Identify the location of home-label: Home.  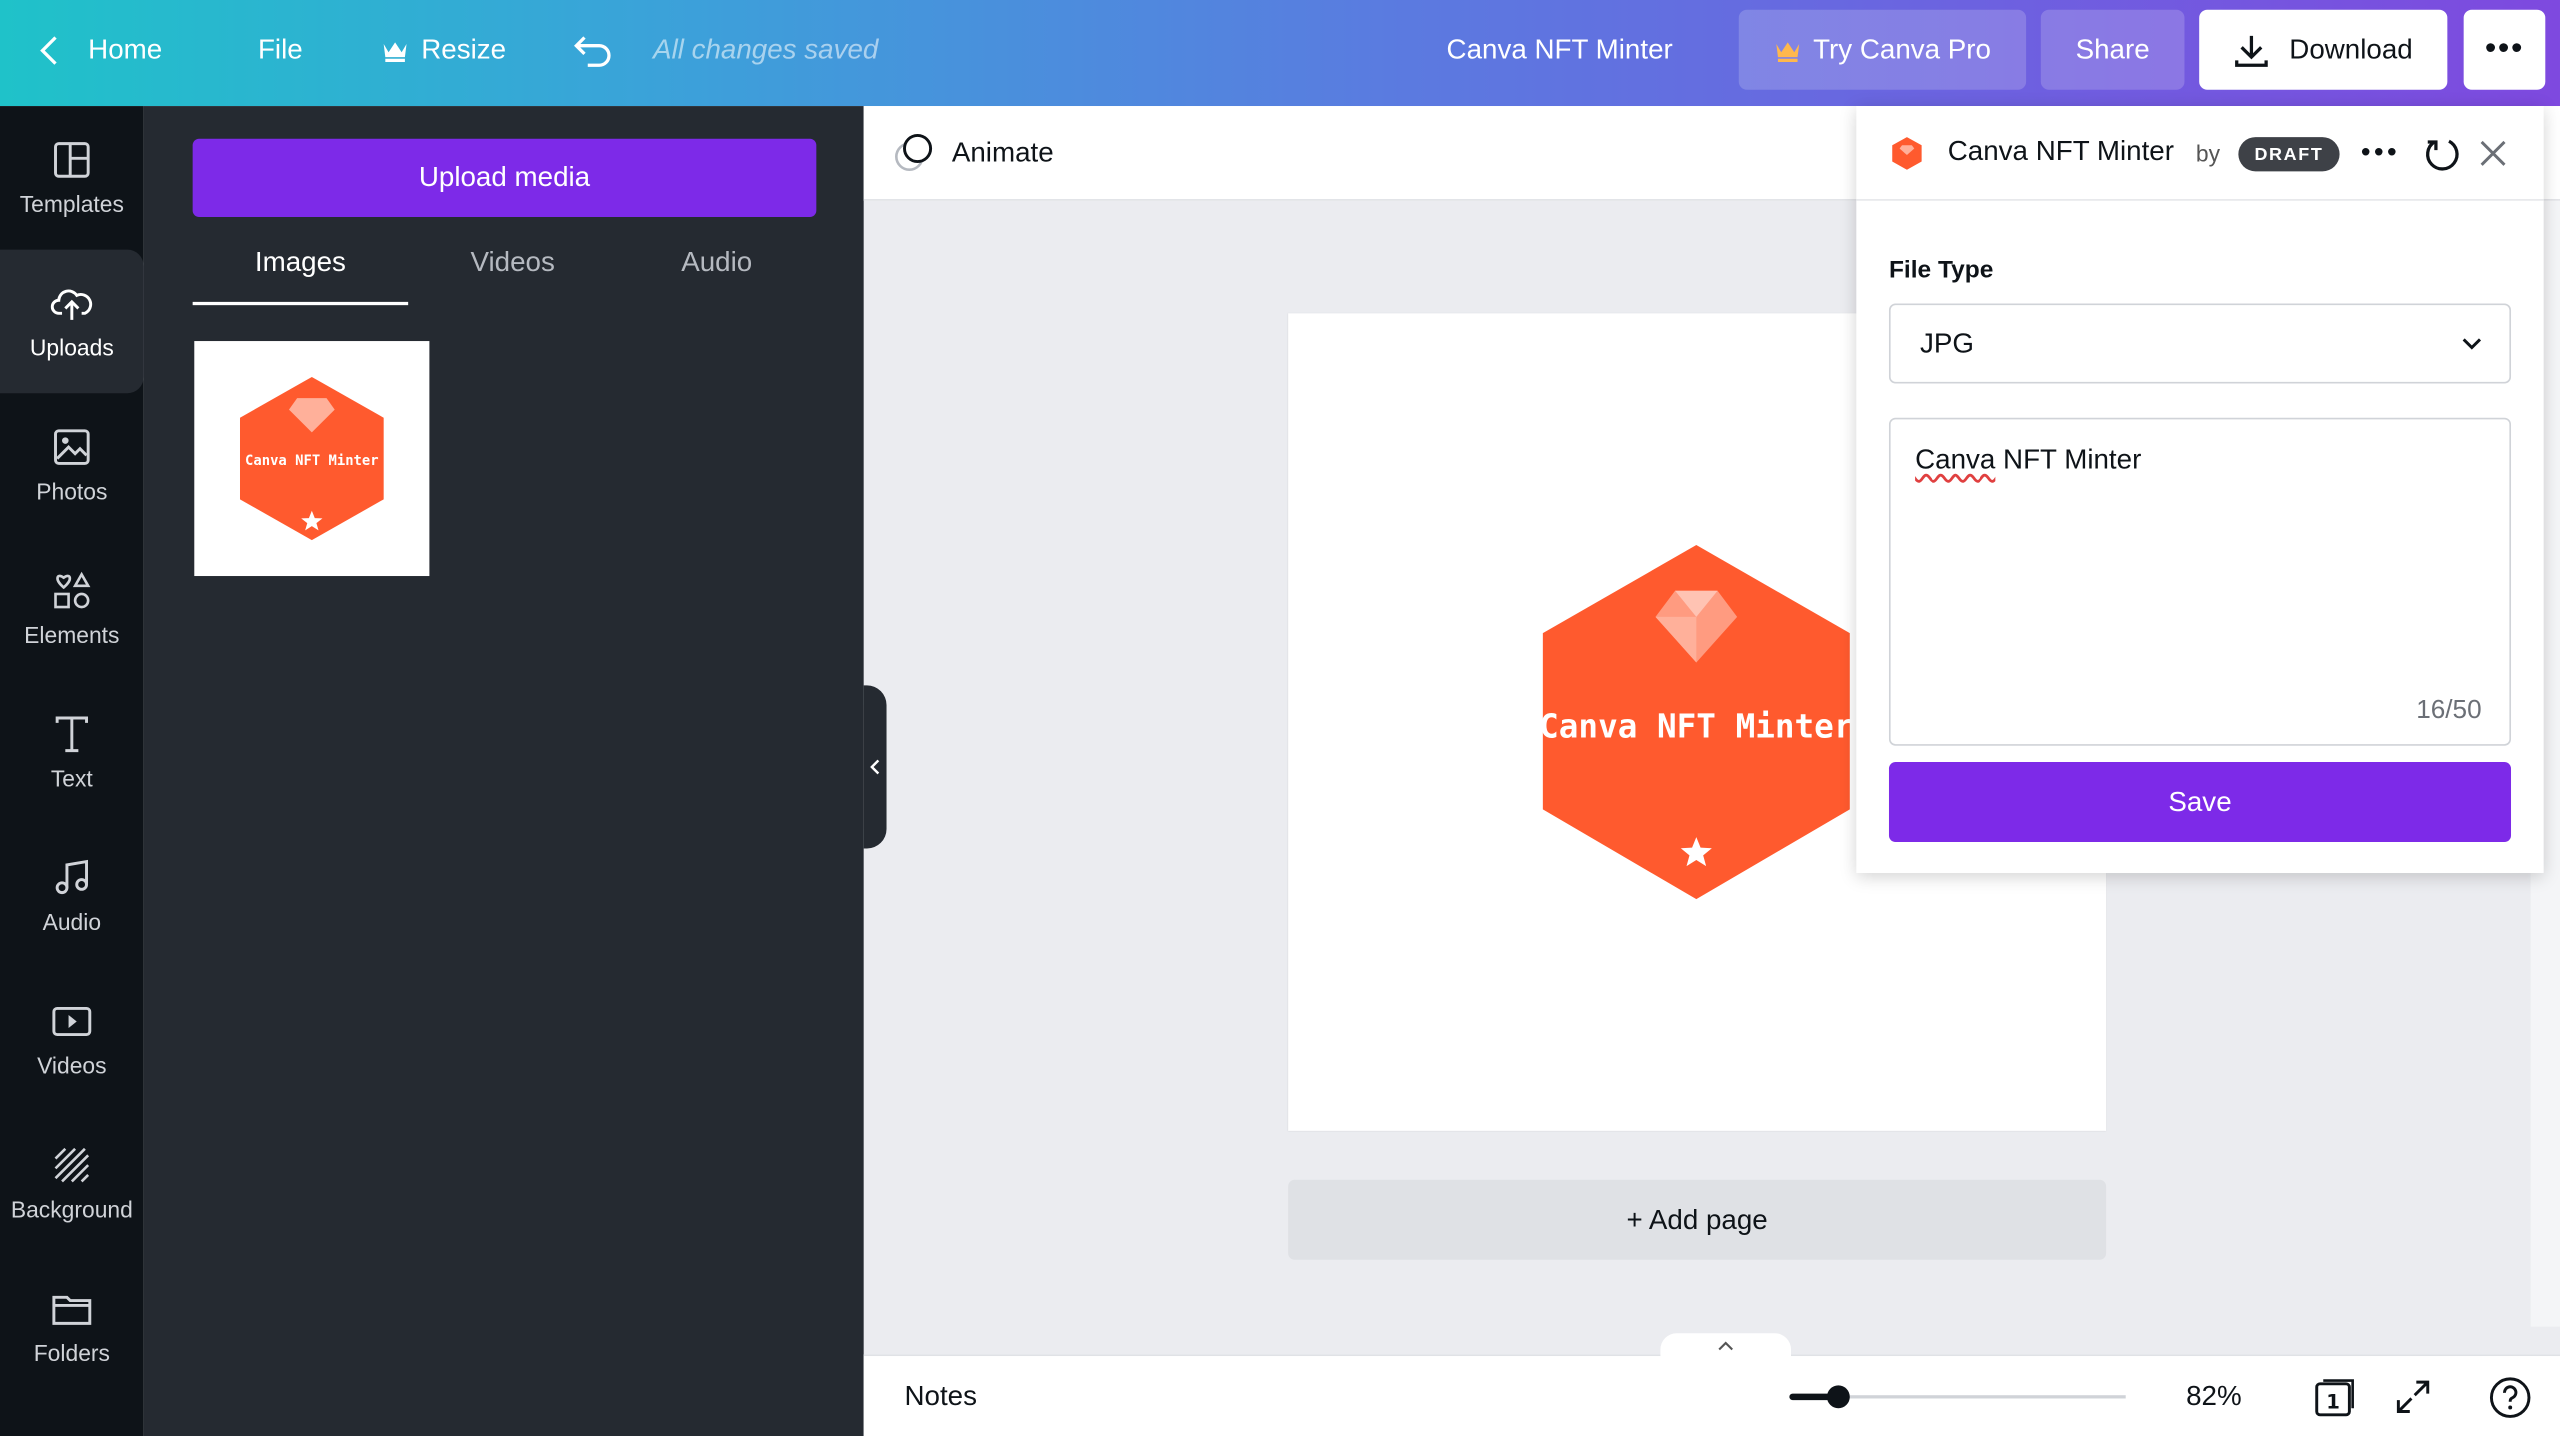
(125, 50).